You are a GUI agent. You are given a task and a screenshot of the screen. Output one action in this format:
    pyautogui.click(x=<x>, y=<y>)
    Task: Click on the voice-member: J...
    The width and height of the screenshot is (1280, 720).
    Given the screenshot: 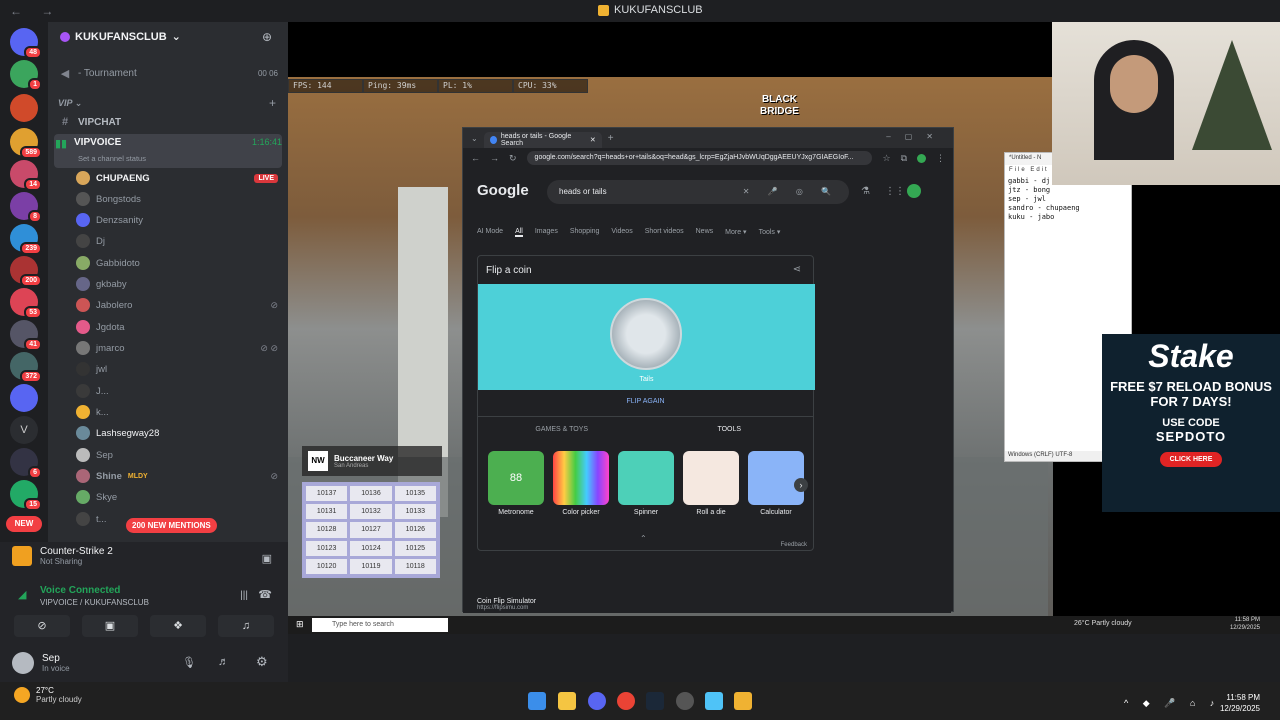 What is the action you would take?
    pyautogui.click(x=177, y=391)
    